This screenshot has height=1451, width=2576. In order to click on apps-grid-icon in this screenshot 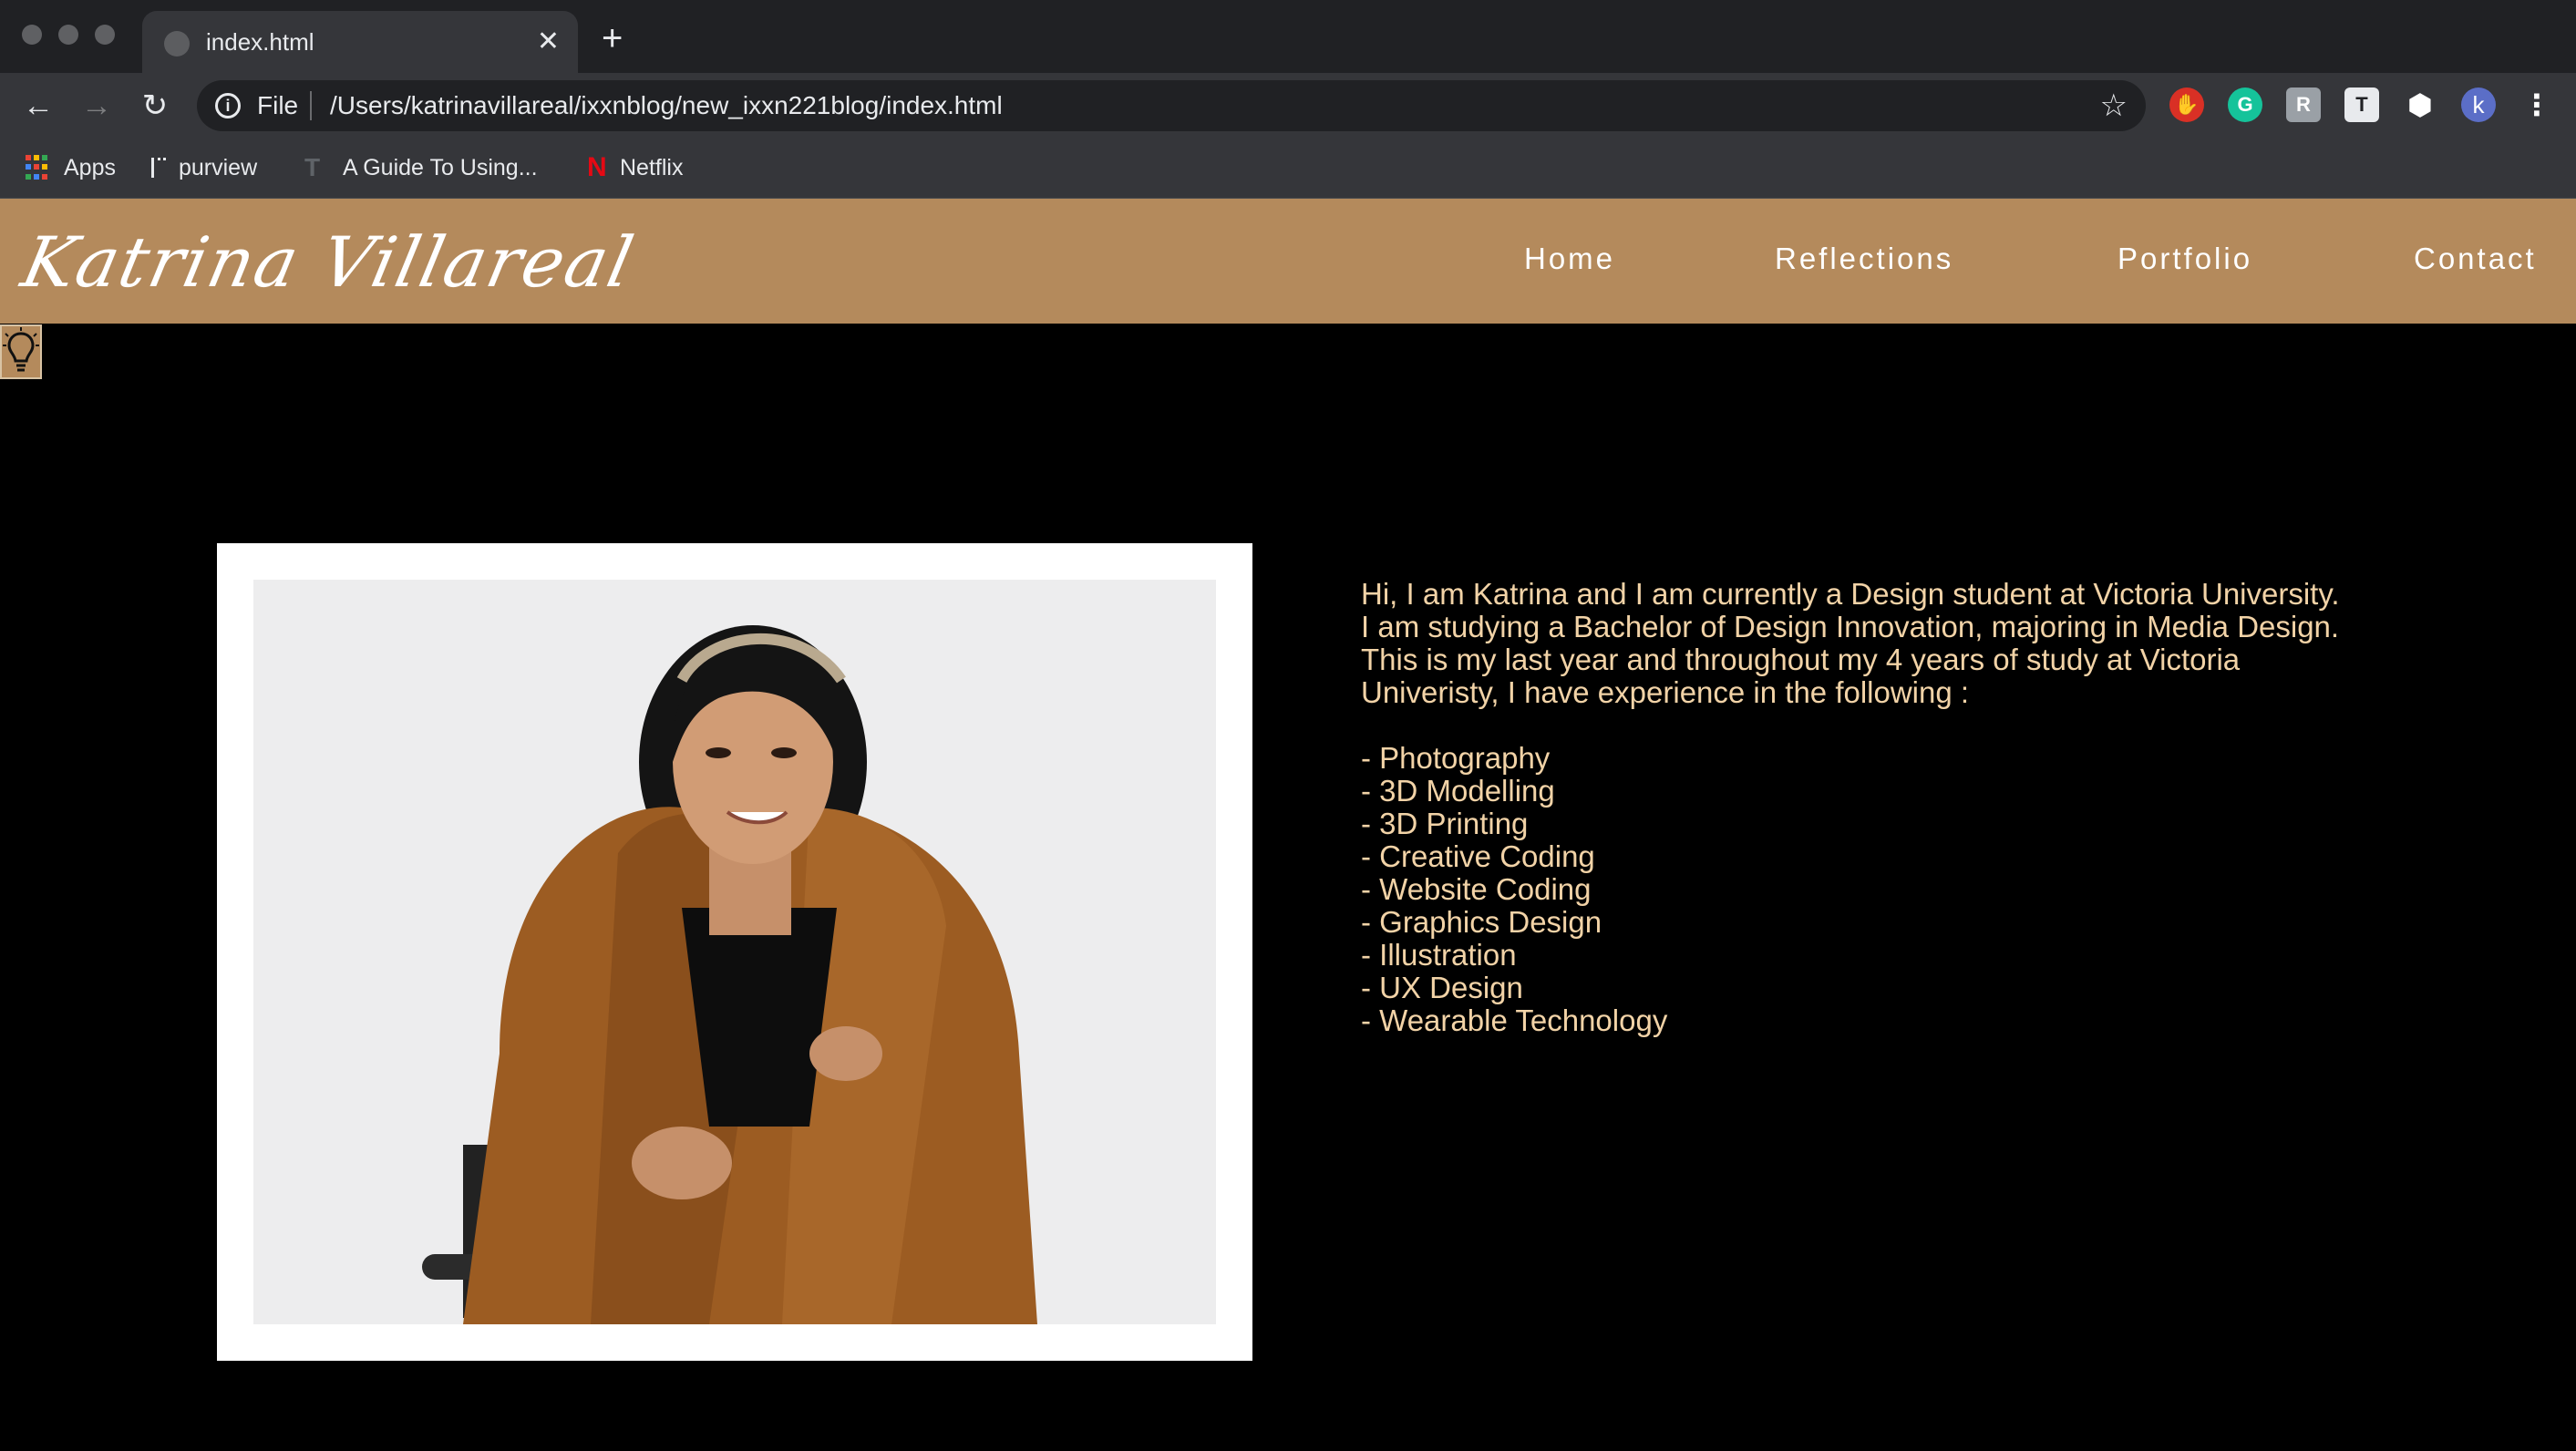, I will do `click(38, 167)`.